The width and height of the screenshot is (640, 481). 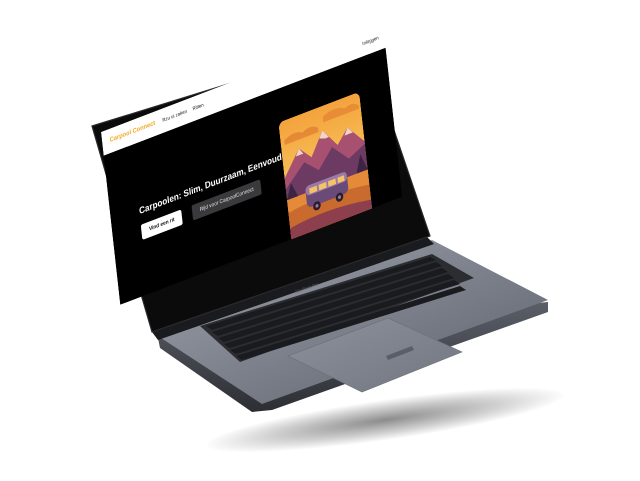 What do you see at coordinates (161, 224) in the screenshot?
I see `find-ride-button: Vind een rit` at bounding box center [161, 224].